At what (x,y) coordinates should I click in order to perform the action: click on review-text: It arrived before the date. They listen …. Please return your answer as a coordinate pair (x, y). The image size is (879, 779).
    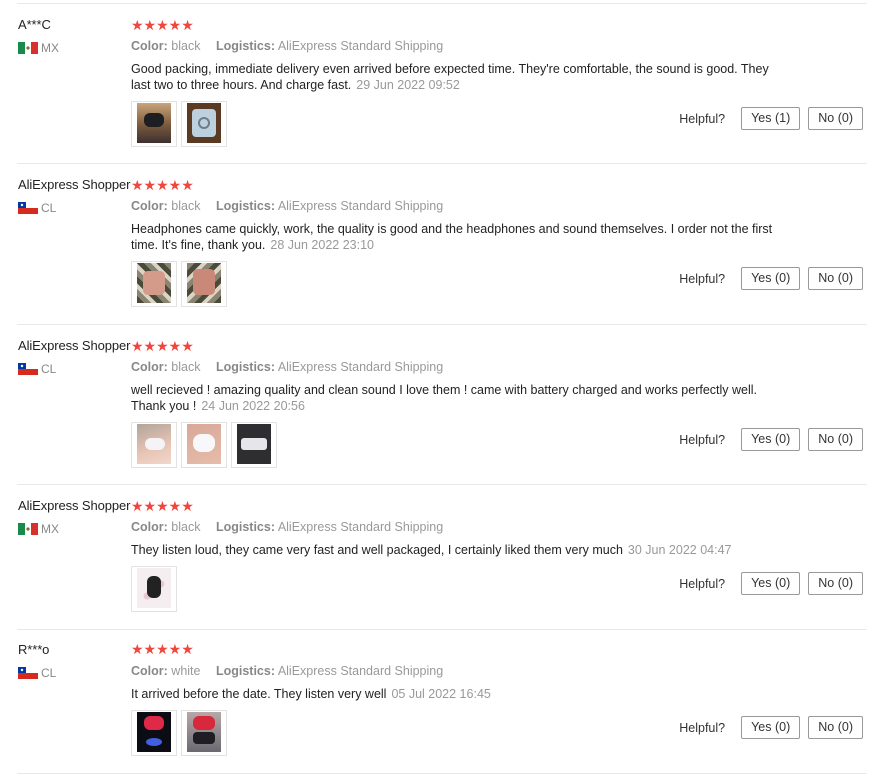
    Looking at the image, I should click on (456, 694).